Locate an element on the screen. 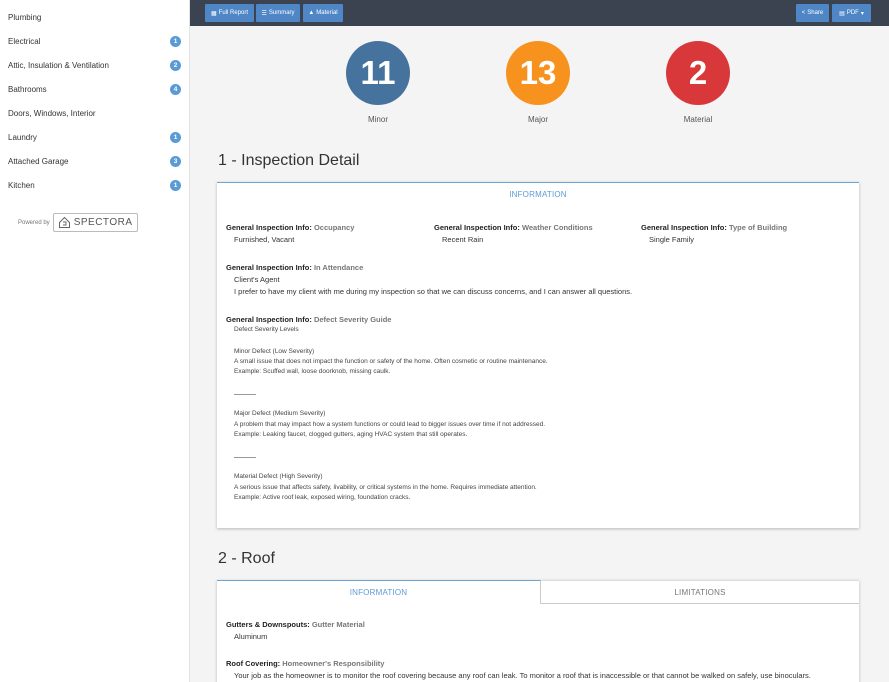 The height and width of the screenshot is (682, 889). sidebar-item-laundry: Laundry 1 is located at coordinates (95, 137).